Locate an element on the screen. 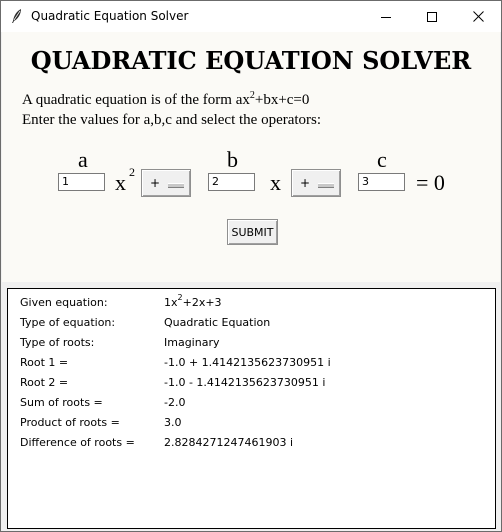  maximize-button is located at coordinates (432, 16).